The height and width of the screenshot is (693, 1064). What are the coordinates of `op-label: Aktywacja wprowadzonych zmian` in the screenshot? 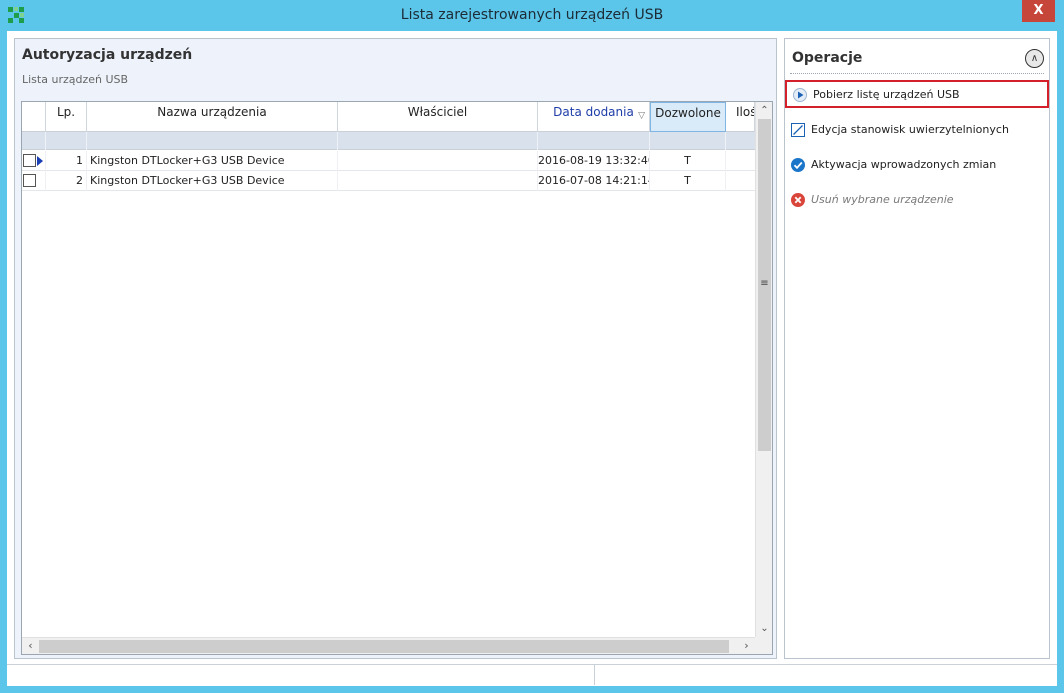 It's located at (904, 164).